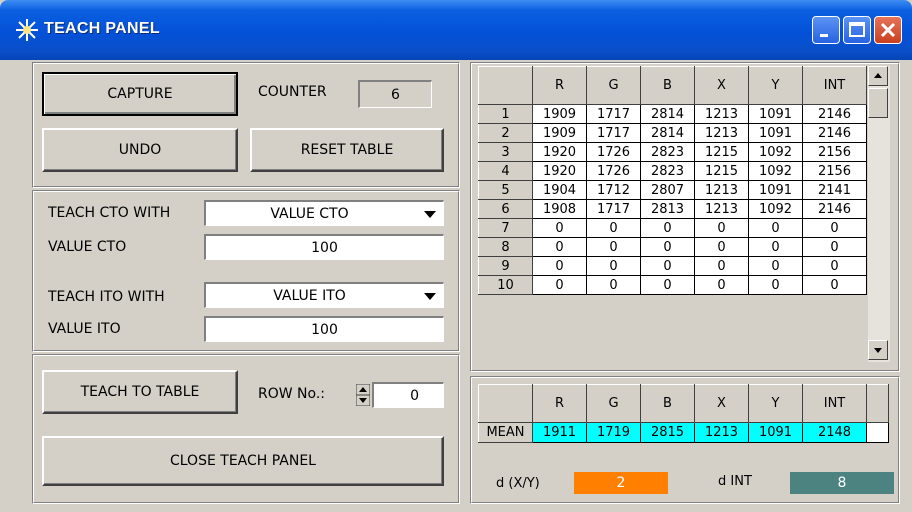 This screenshot has width=912, height=512. Describe the element at coordinates (505, 133) in the screenshot. I see `row-number: 2` at that location.